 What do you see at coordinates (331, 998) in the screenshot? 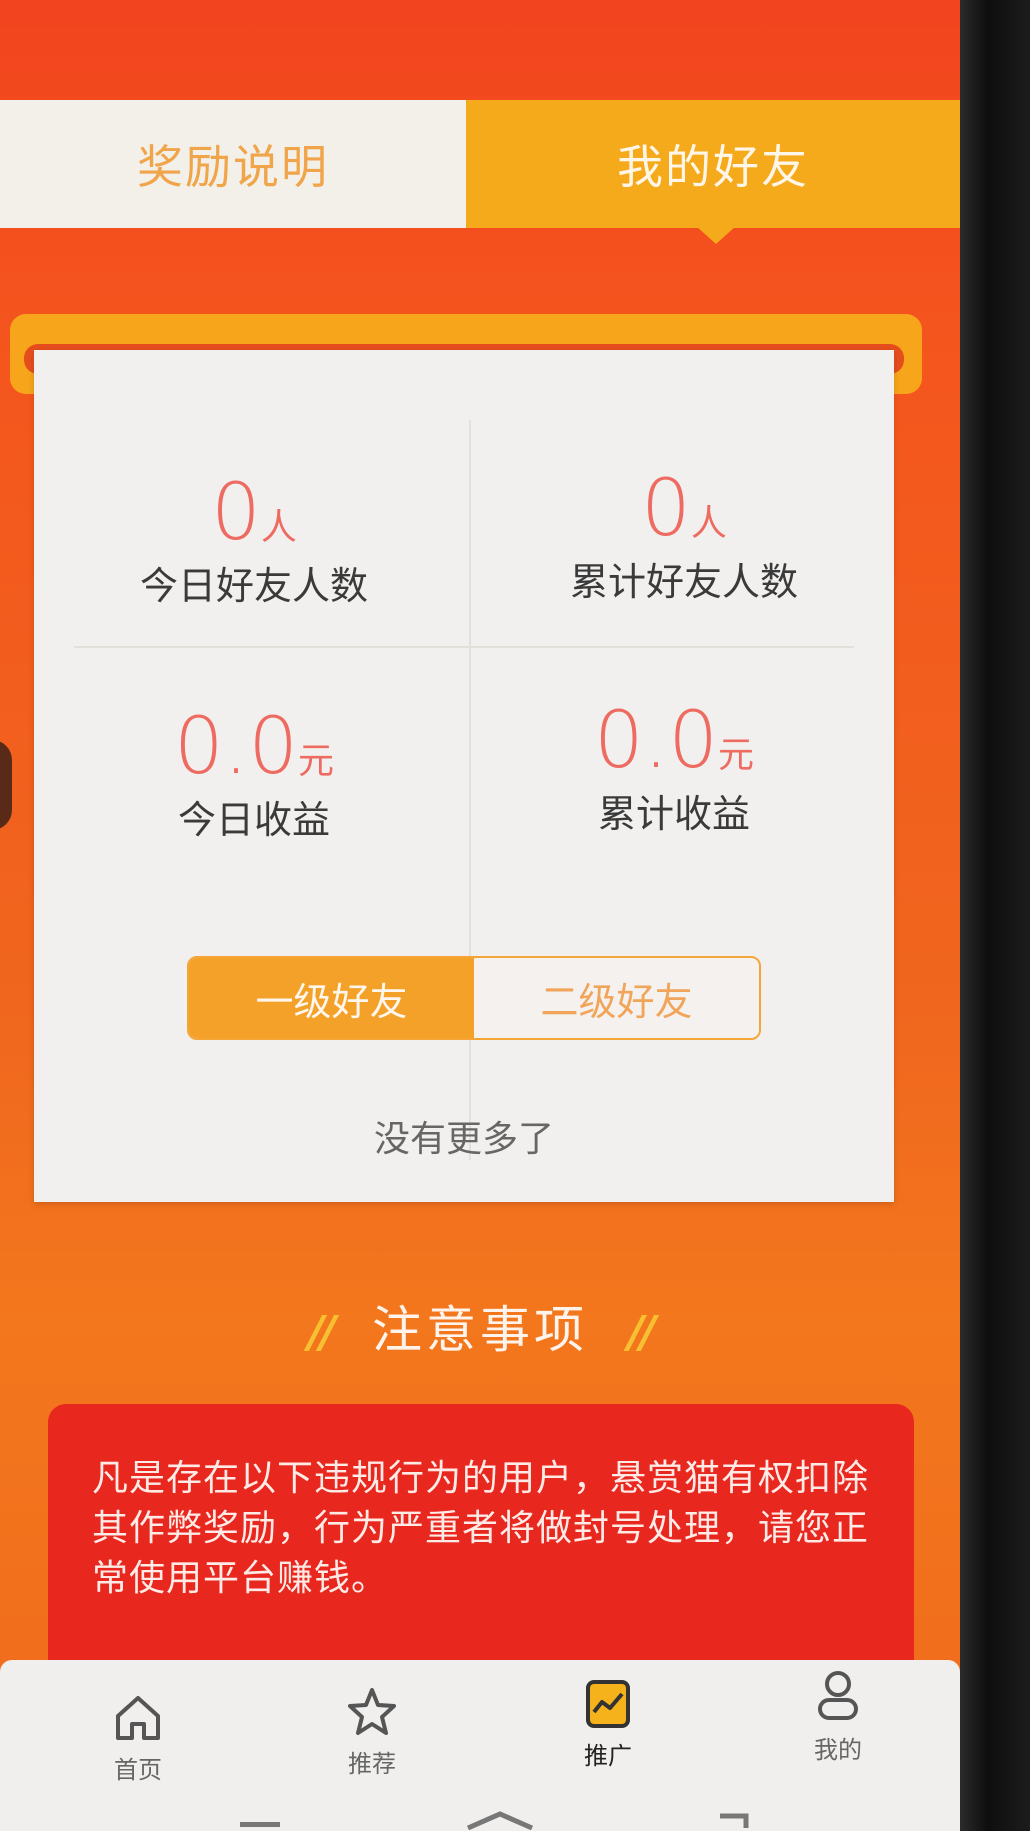
I see `level1-friends-button: 一级好友` at bounding box center [331, 998].